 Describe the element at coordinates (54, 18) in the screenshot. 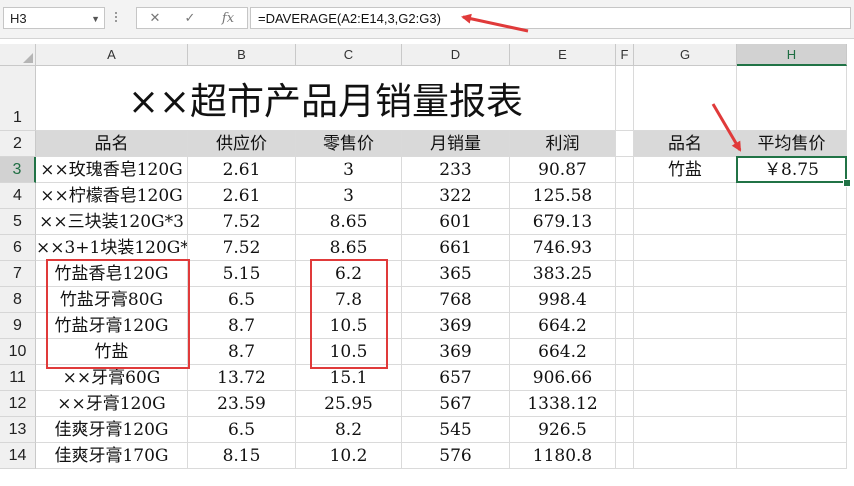

I see `name-box: H3 ▼` at that location.